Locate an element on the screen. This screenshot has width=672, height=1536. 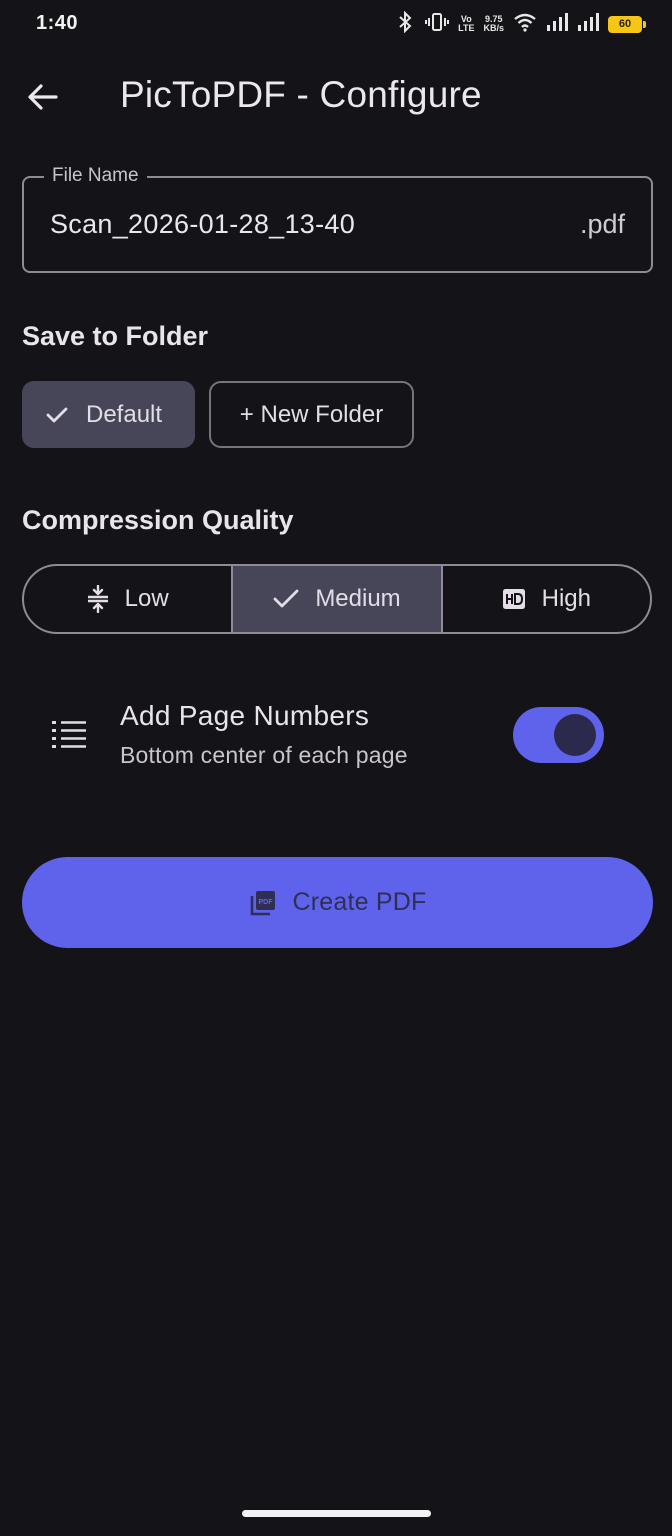
network-speed-unit: KB/s is located at coordinates (493, 28).